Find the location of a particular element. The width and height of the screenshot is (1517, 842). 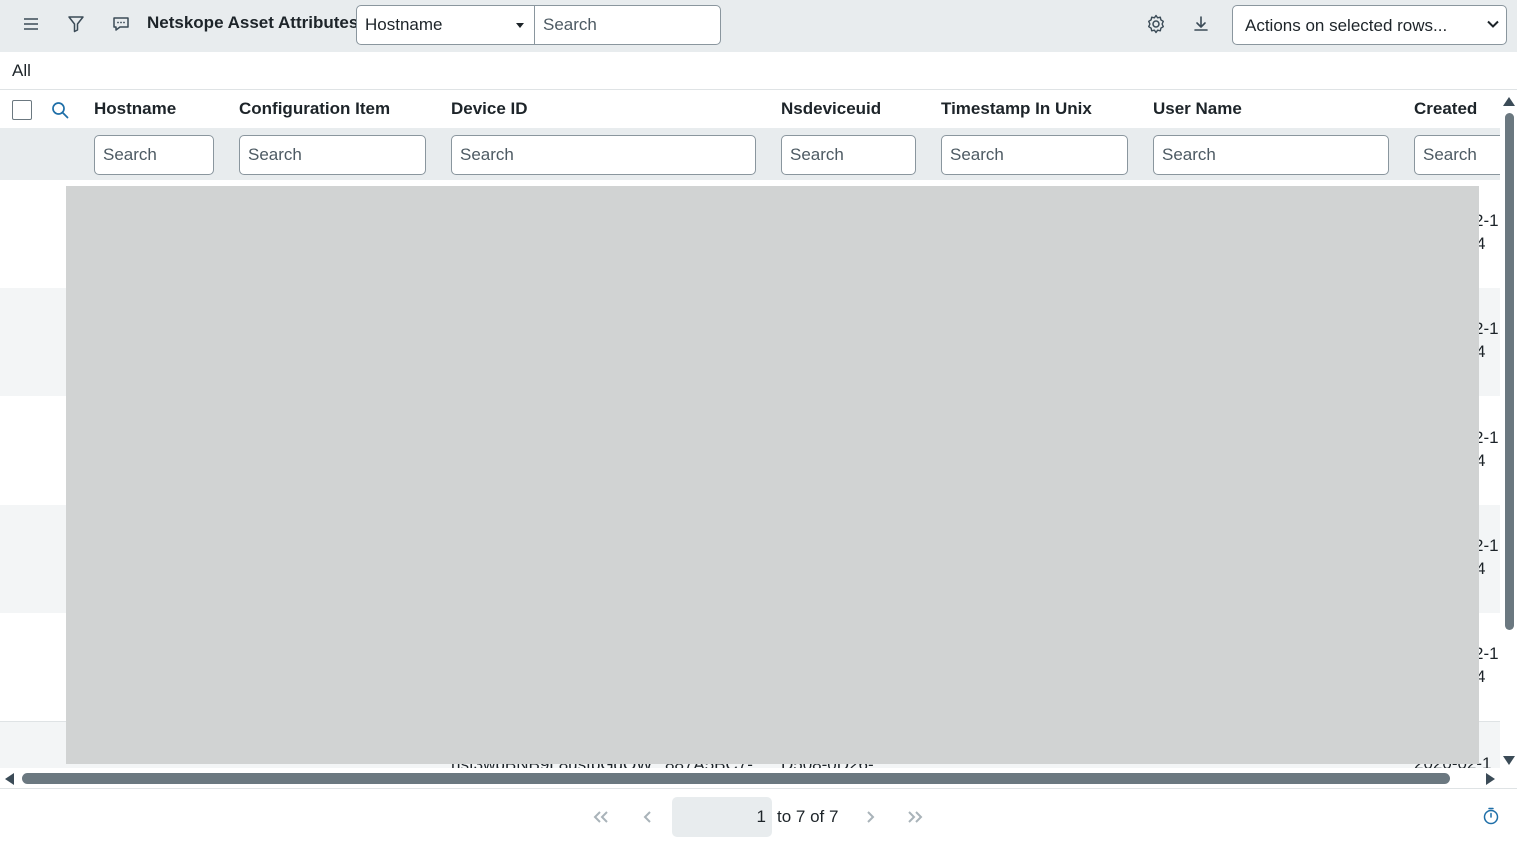

select-all-checkbox is located at coordinates (22, 110).